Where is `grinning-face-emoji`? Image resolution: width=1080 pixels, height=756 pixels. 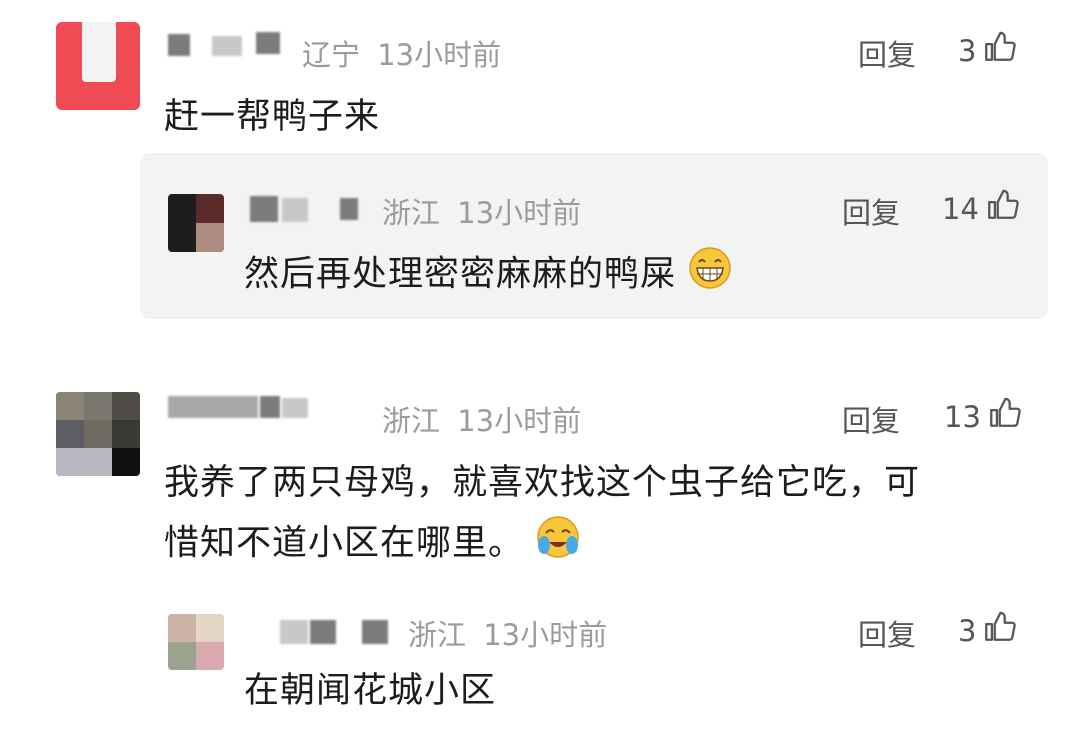 grinning-face-emoji is located at coordinates (710, 275).